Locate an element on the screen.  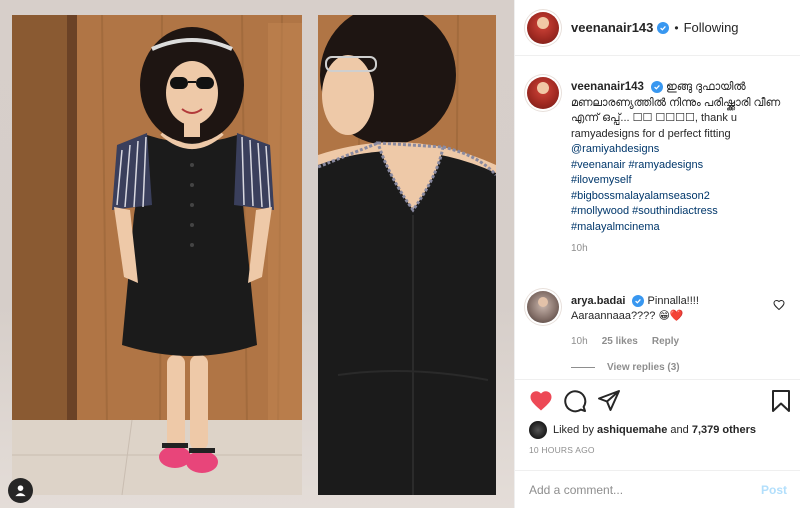
caption-username: veenanair143 is located at coordinates (607, 87).